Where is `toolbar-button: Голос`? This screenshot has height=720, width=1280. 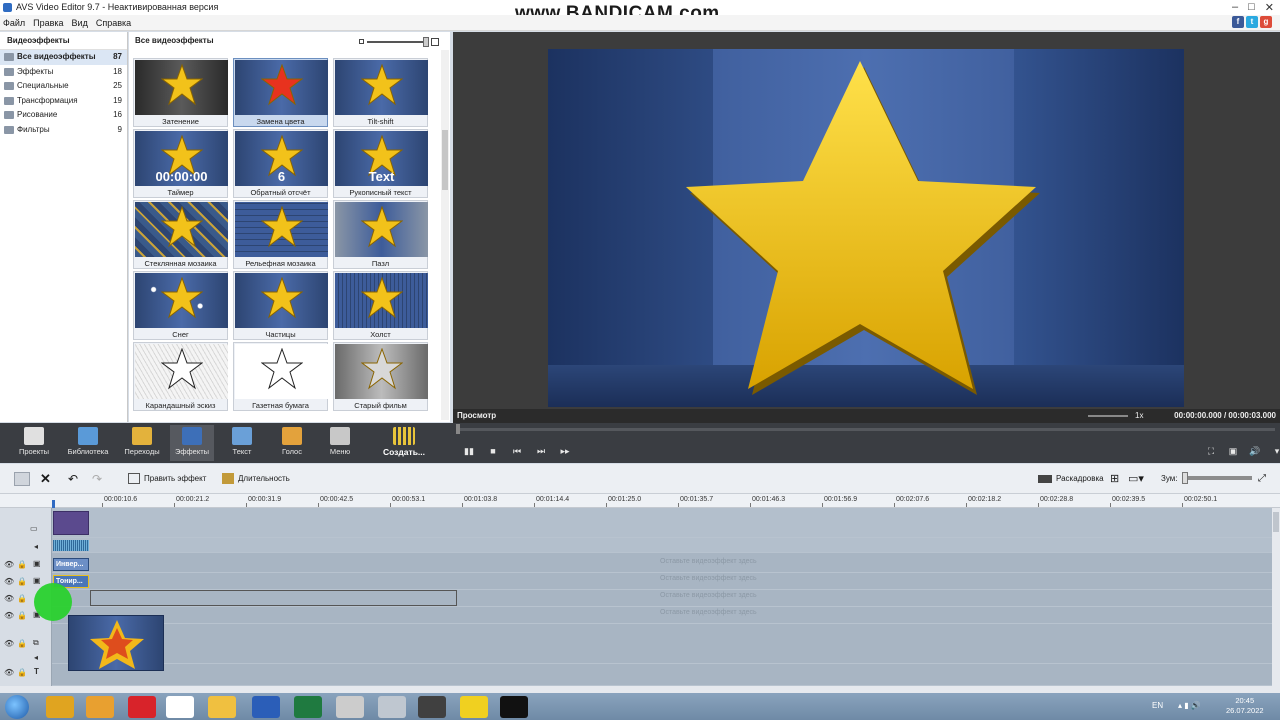
toolbar-button: Голос is located at coordinates (292, 443).